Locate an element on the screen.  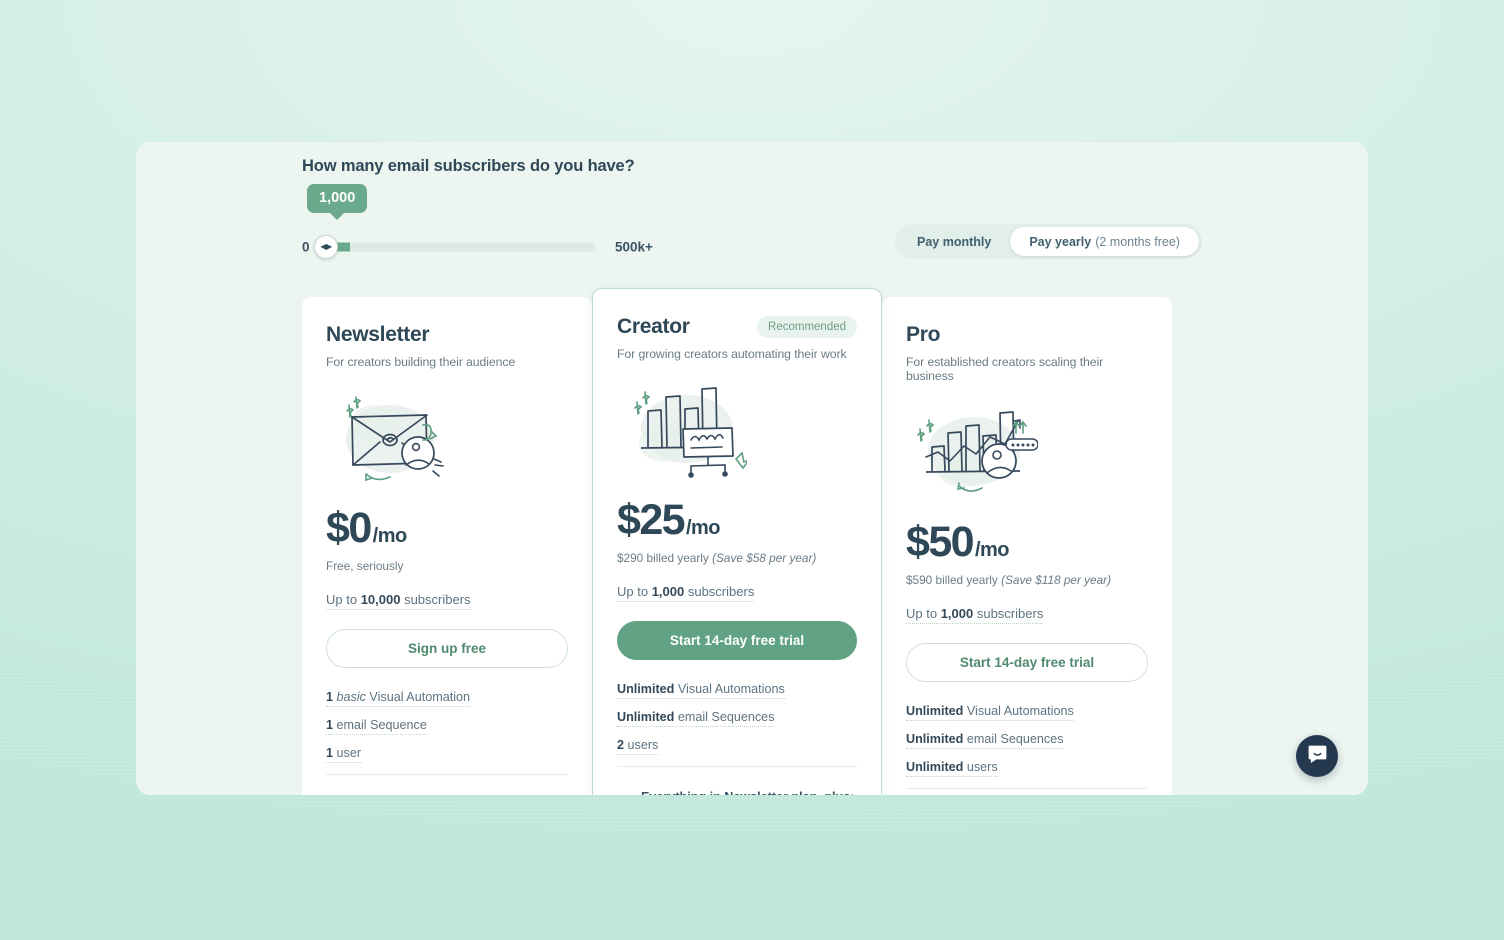
slider-track is located at coordinates (460, 247).